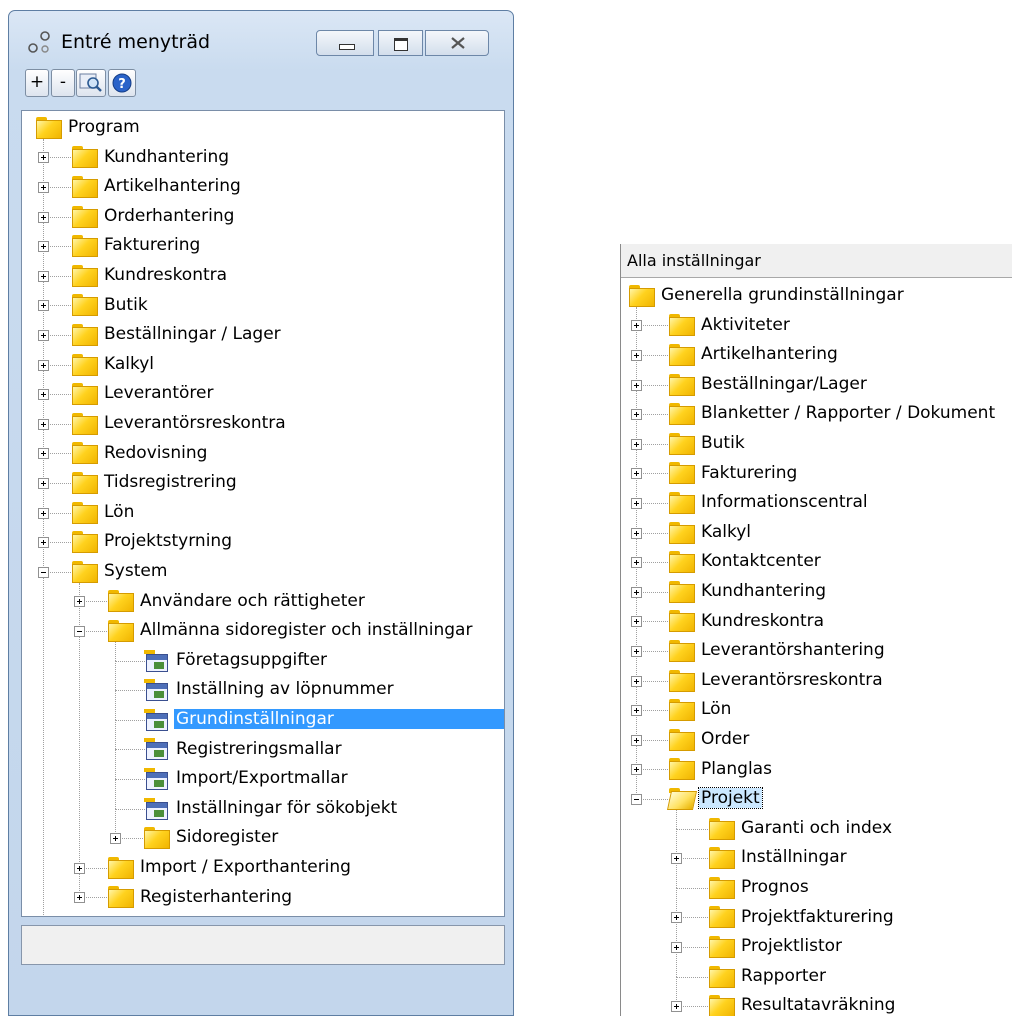  What do you see at coordinates (263, 690) in the screenshot?
I see `tree-item-installning-av-lopnummer: Inställning av löpnummer` at bounding box center [263, 690].